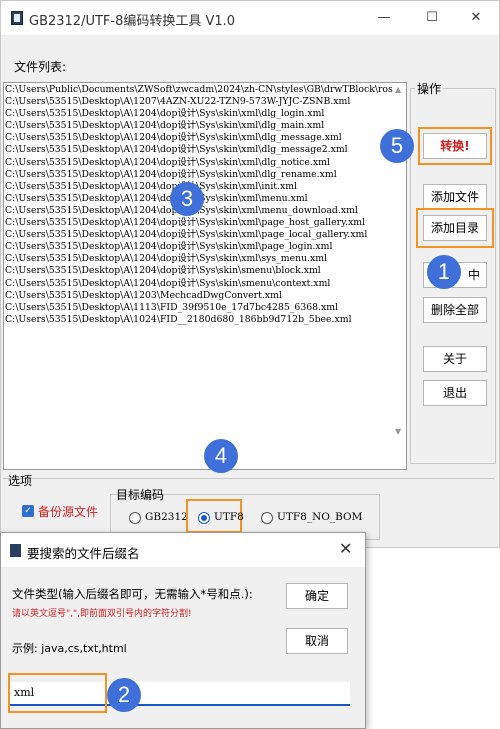 The width and height of the screenshot is (500, 729). I want to click on backup-label: 备份源文件, so click(68, 512).